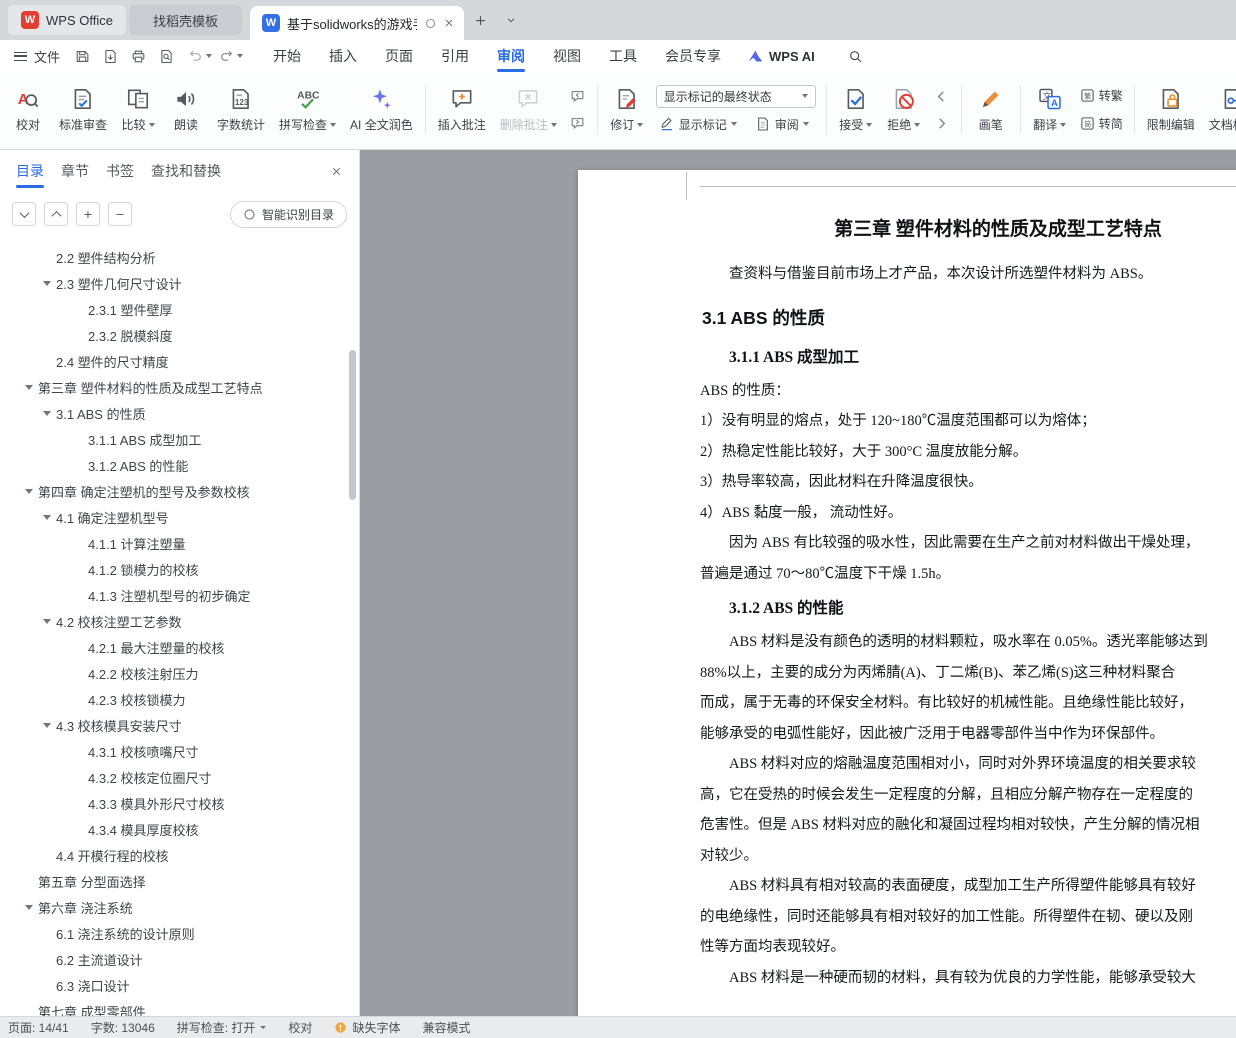 Image resolution: width=1236 pixels, height=1038 pixels. Describe the element at coordinates (179, 907) in the screenshot. I see `toc-item: 第六章 浇注系统` at that location.